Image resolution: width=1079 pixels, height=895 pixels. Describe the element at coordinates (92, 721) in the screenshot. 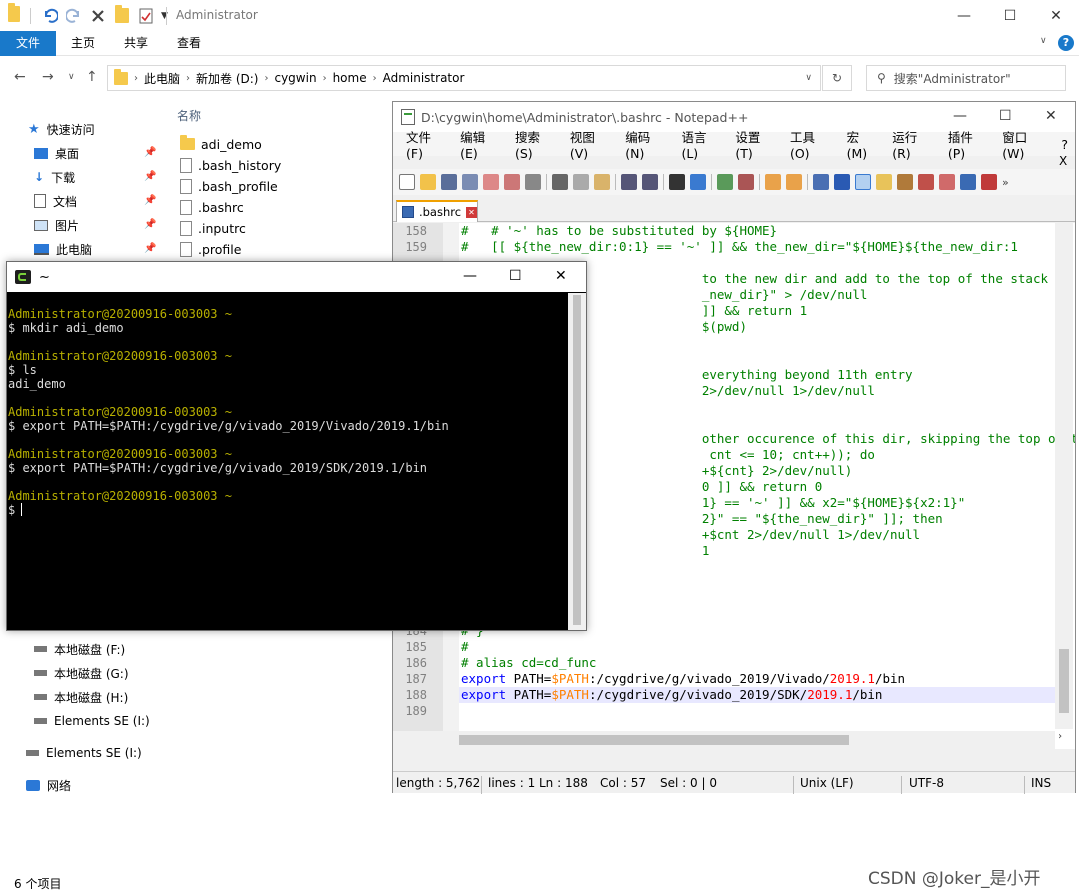

I see `nav-drive-i: Elements SE (I:)` at that location.